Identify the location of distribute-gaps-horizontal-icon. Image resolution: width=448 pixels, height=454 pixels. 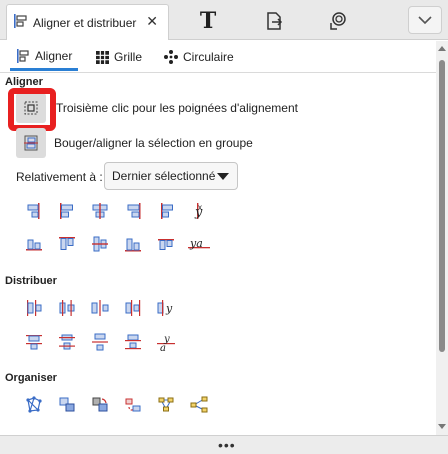
(100, 308).